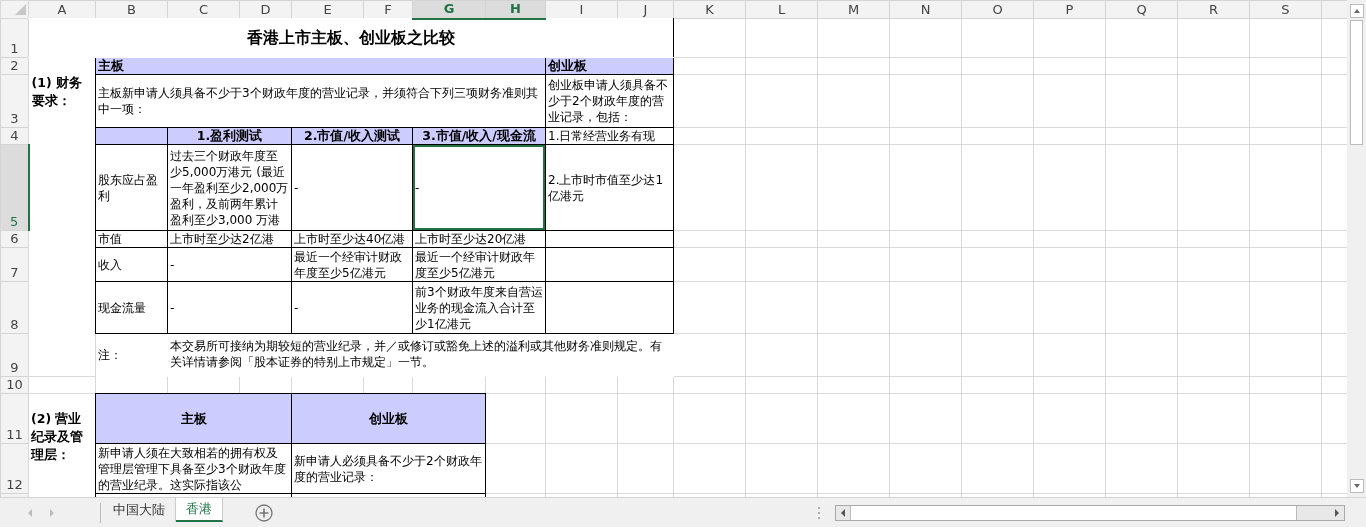 The width and height of the screenshot is (1366, 527). What do you see at coordinates (1141, 9) in the screenshot?
I see `column-header: Q` at bounding box center [1141, 9].